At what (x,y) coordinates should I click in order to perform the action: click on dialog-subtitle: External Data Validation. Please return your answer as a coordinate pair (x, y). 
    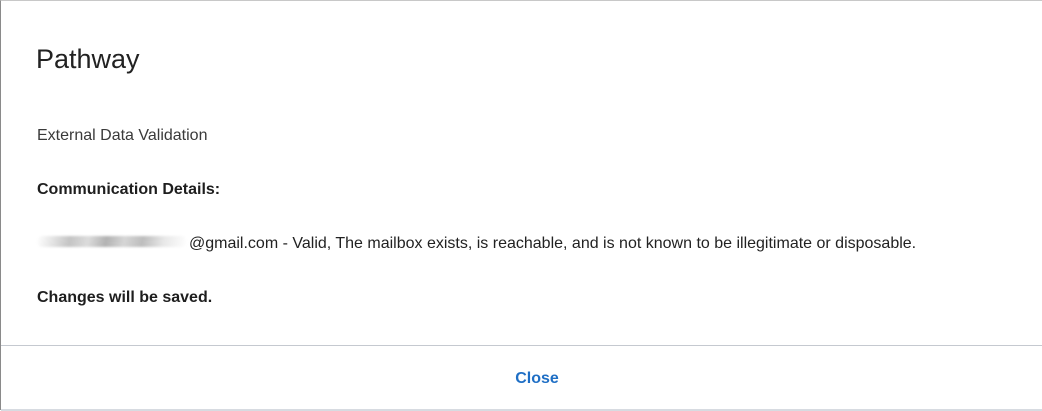
    Looking at the image, I should click on (122, 135).